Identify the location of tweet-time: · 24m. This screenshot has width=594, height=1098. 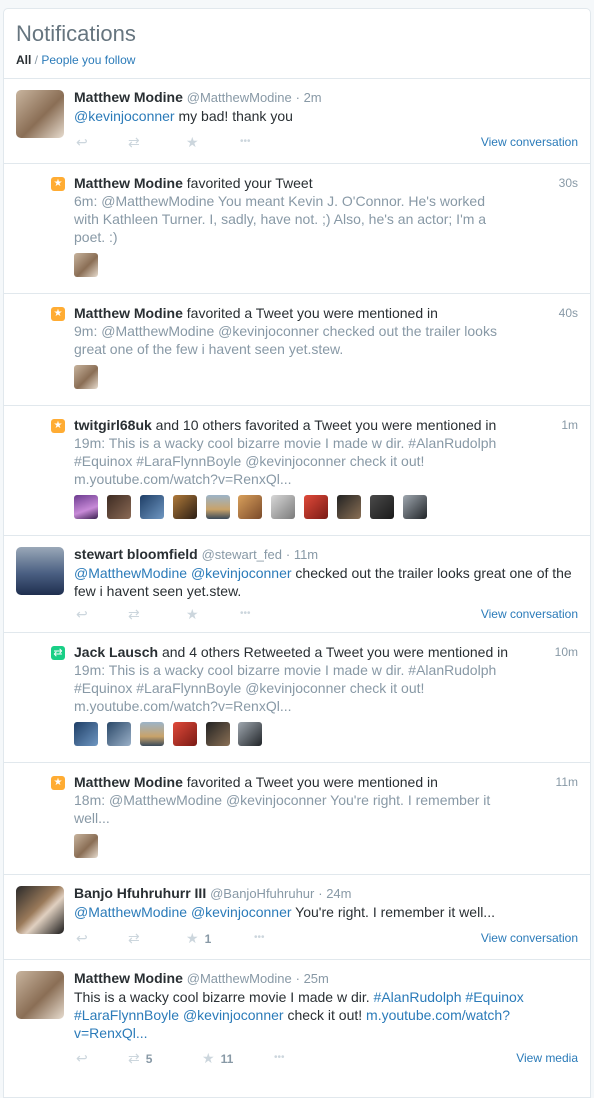
(334, 893).